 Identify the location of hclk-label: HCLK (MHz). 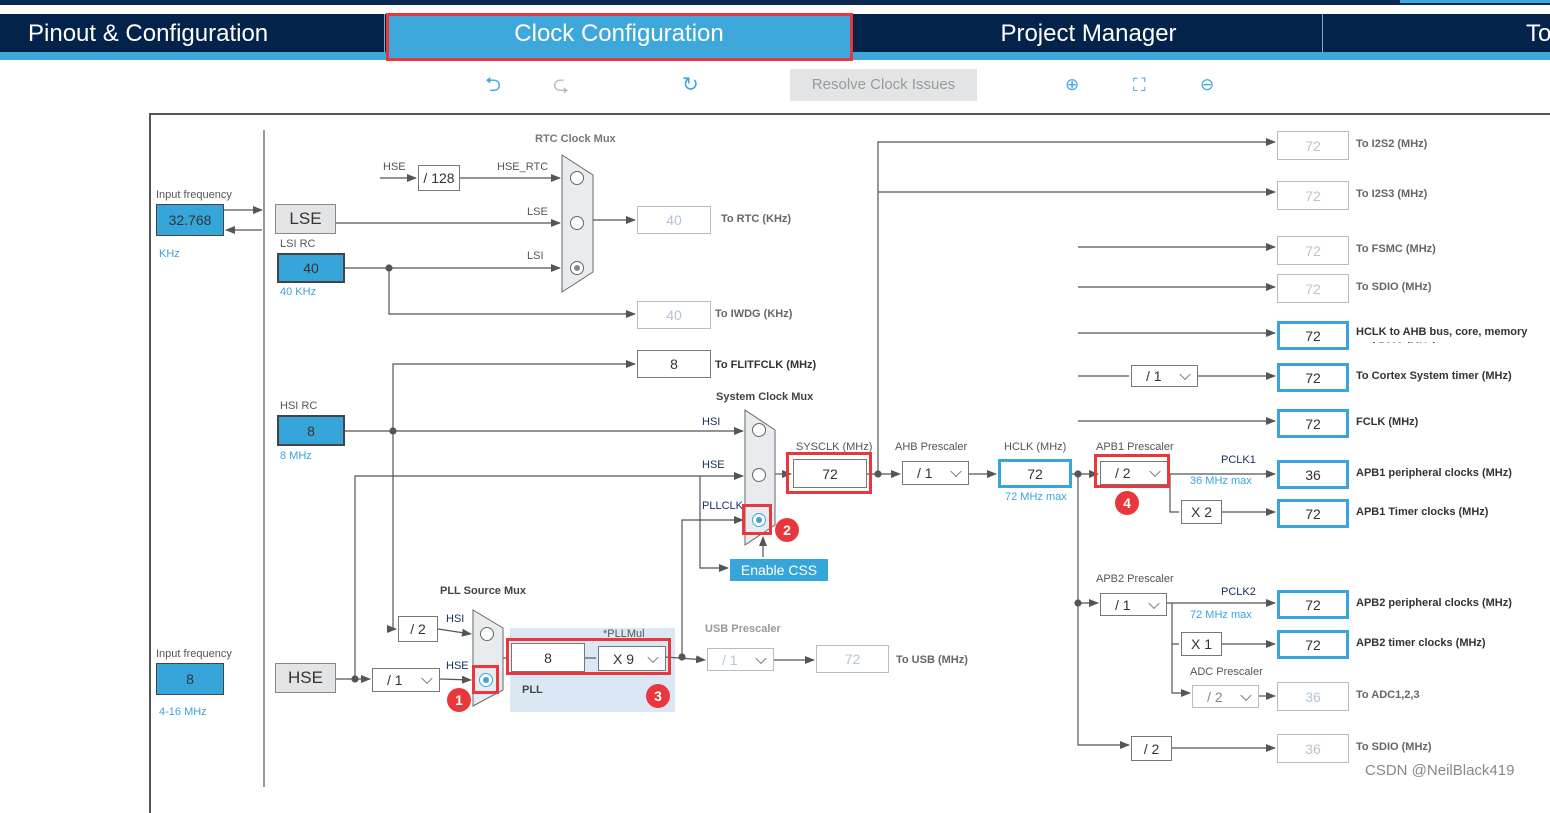
(1035, 447).